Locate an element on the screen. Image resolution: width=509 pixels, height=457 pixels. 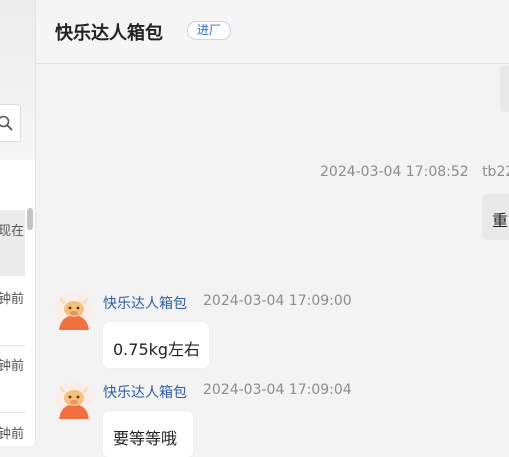
chat-header: 快乐达人箱包 进厂 is located at coordinates (272, 32).